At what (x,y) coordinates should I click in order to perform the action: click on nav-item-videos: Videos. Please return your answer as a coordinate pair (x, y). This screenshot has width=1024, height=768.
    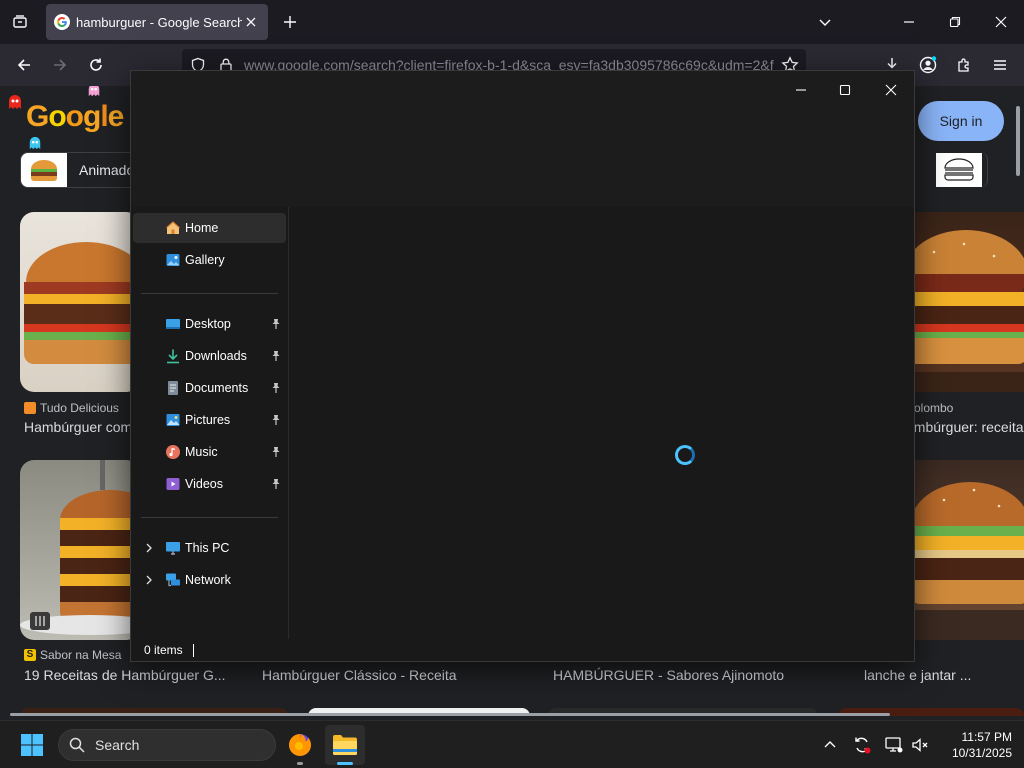
    Looking at the image, I should click on (209, 484).